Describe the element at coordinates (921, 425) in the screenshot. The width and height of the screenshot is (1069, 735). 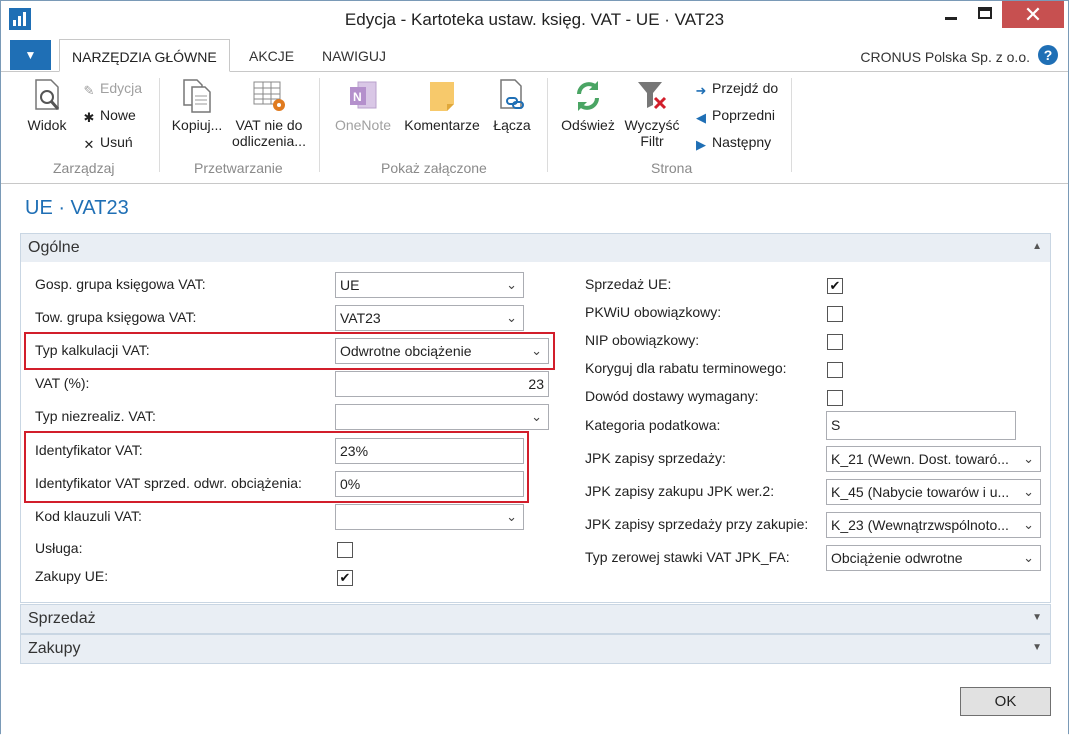
I see `tax-category-input: S` at that location.